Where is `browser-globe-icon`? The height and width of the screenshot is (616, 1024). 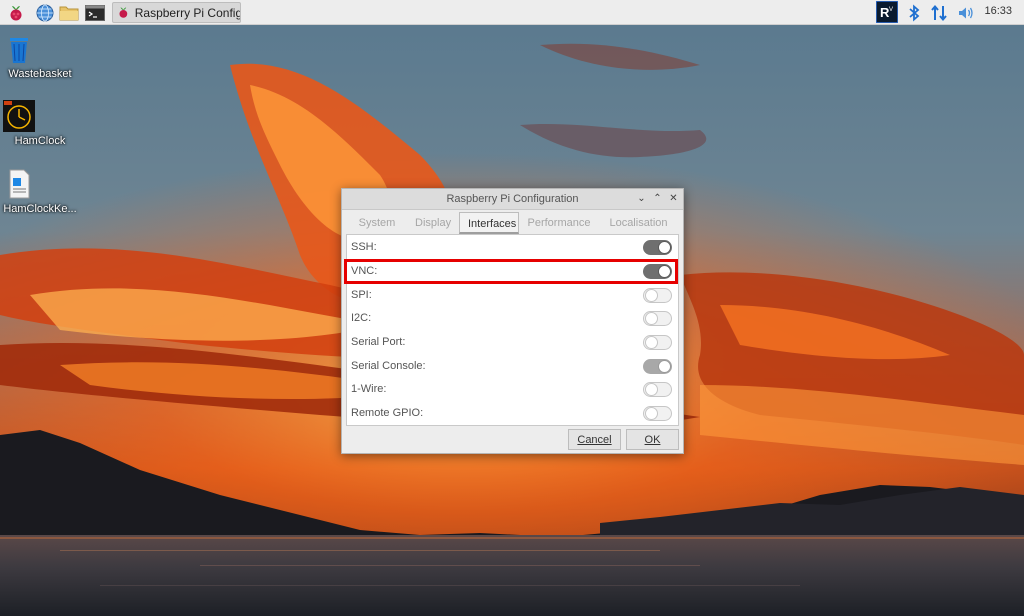
browser-globe-icon is located at coordinates (44, 12).